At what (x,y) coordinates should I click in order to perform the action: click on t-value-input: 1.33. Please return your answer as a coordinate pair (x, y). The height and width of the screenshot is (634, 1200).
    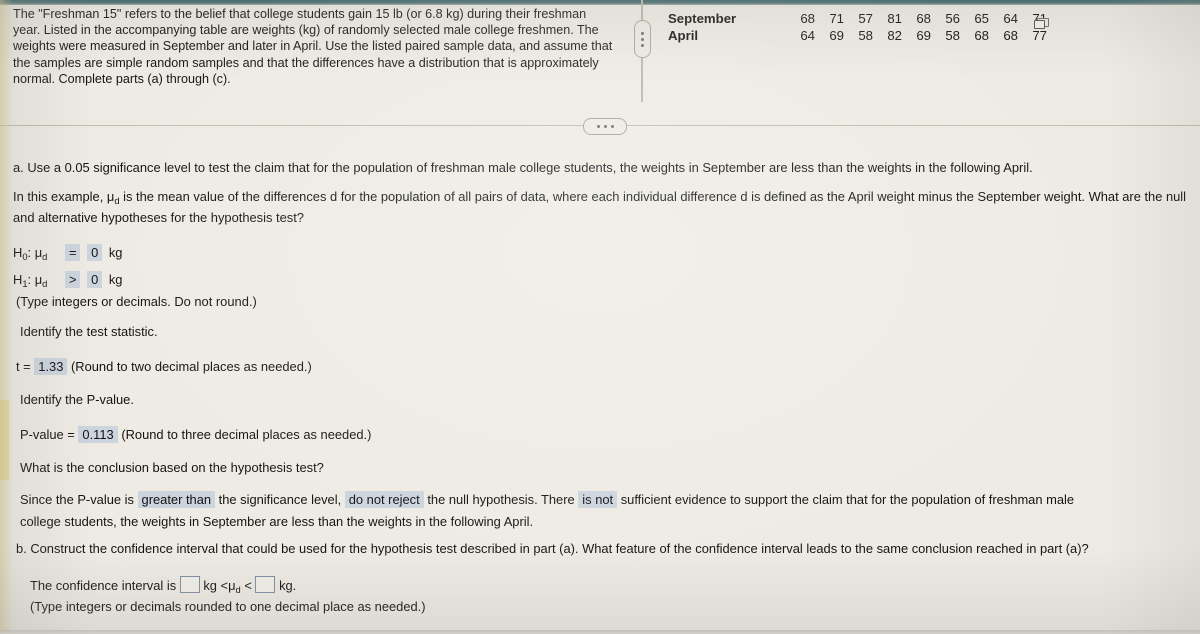
    Looking at the image, I should click on (51, 366).